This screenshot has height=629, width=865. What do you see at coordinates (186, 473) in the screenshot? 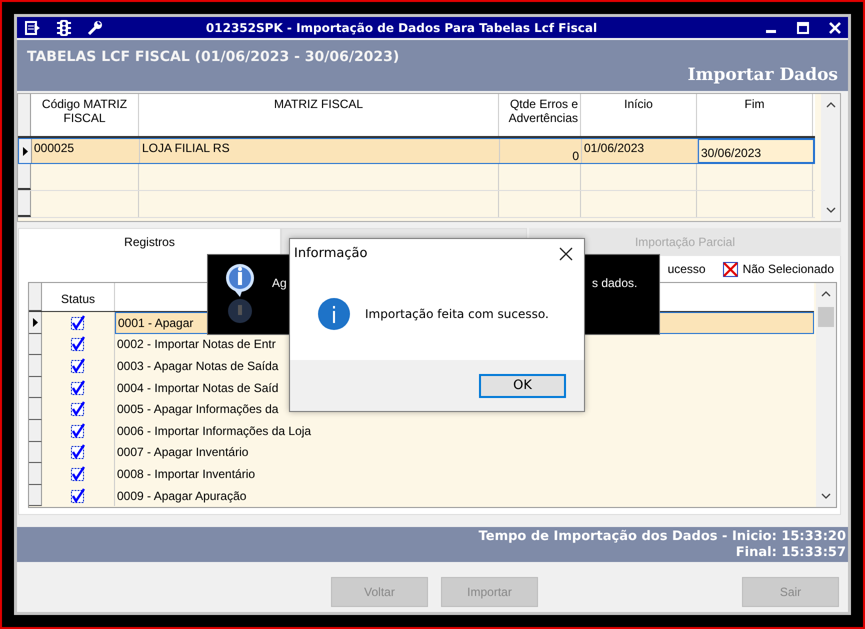
I see `record-label: 0008 - Importar Inventário` at bounding box center [186, 473].